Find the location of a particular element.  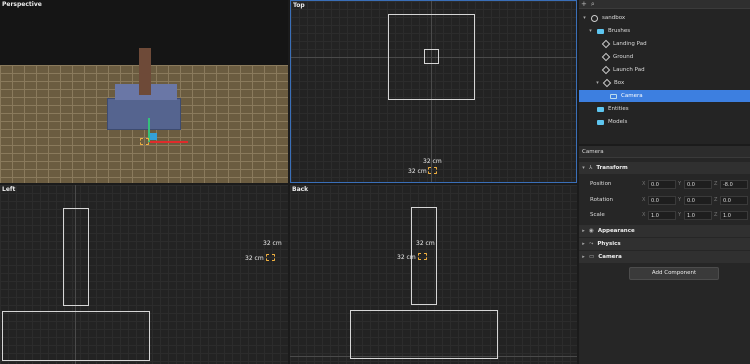

tree-item-label: Entities is located at coordinates (618, 109).